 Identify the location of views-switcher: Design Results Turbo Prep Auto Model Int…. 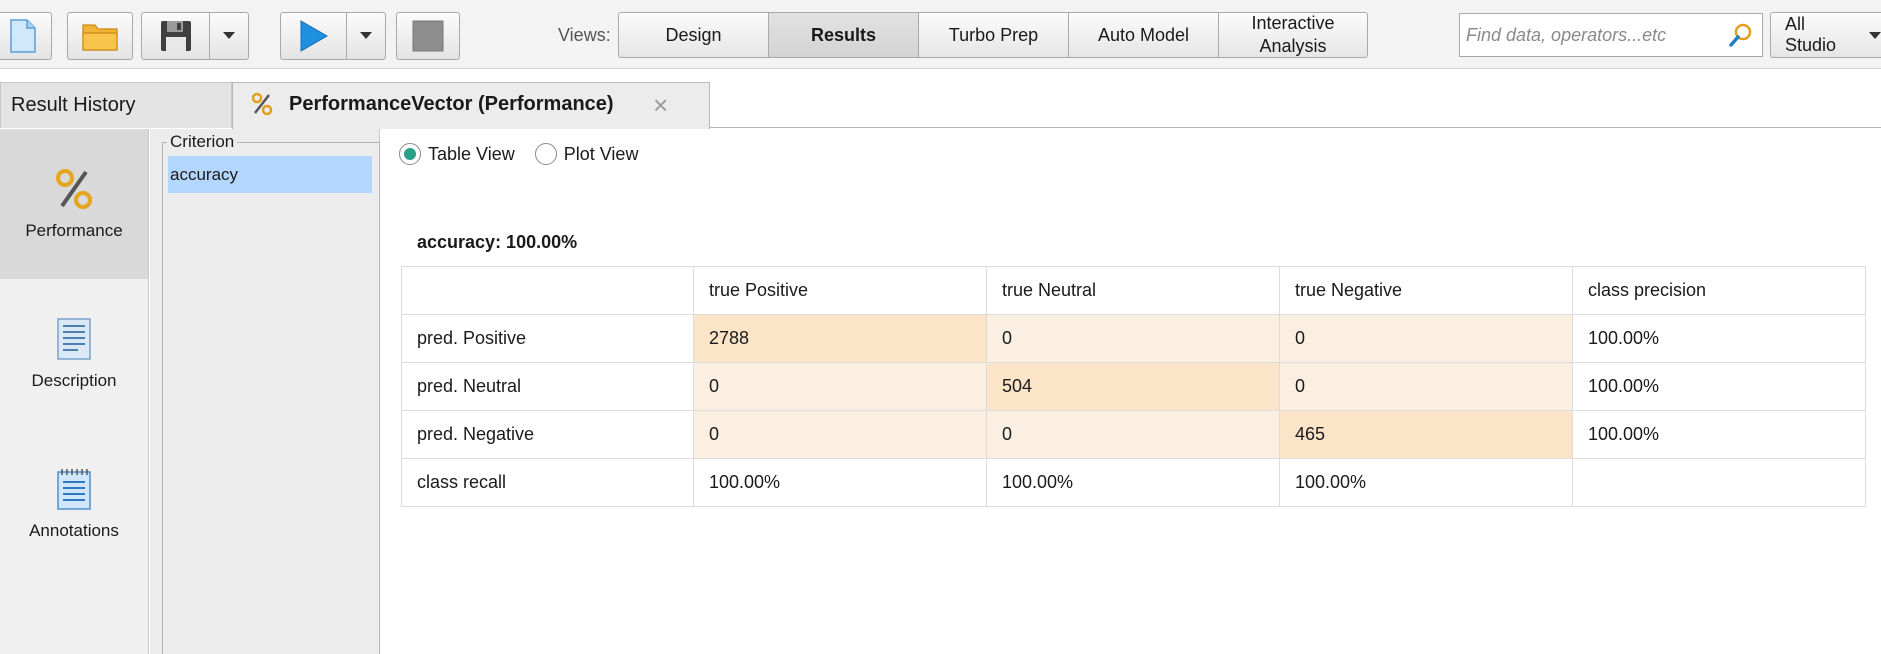
(993, 35).